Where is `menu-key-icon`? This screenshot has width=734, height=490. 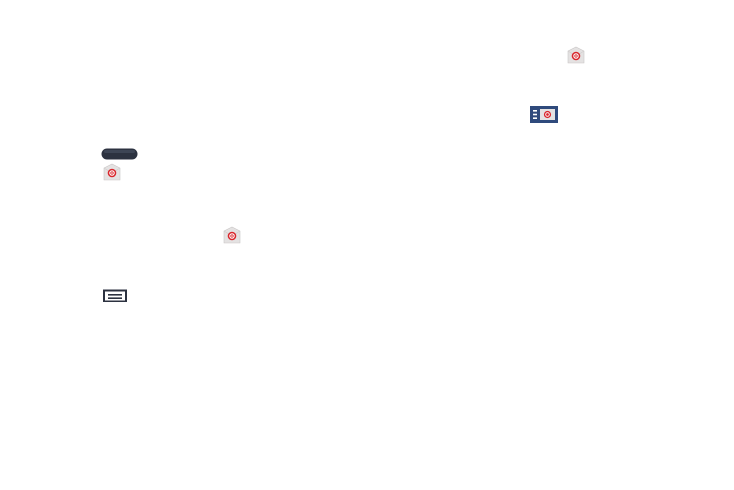 menu-key-icon is located at coordinates (115, 295).